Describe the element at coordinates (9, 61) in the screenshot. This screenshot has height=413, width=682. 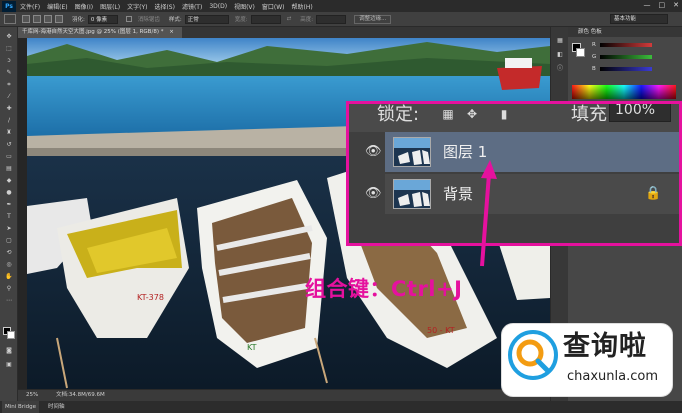
I see `lasso-tool-icon: ↄ` at that location.